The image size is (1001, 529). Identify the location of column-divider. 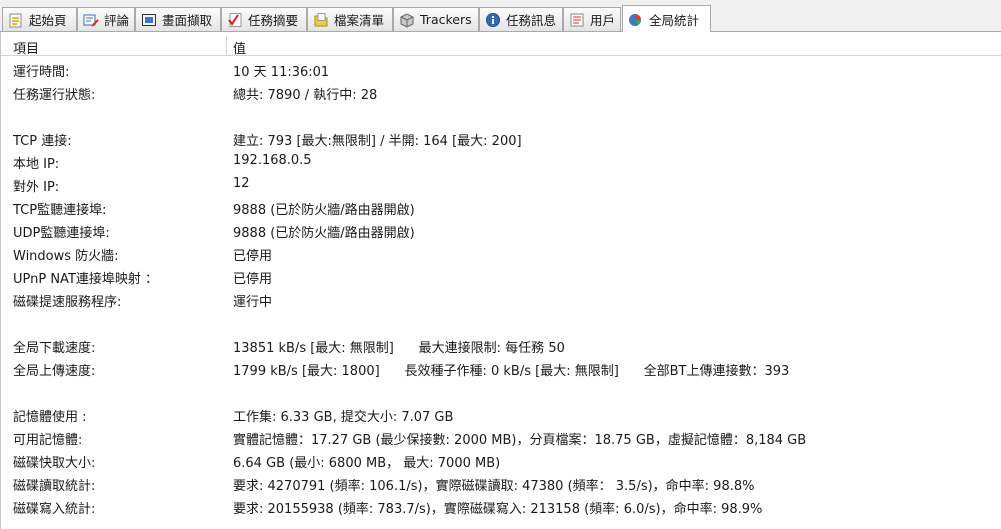
(226, 45).